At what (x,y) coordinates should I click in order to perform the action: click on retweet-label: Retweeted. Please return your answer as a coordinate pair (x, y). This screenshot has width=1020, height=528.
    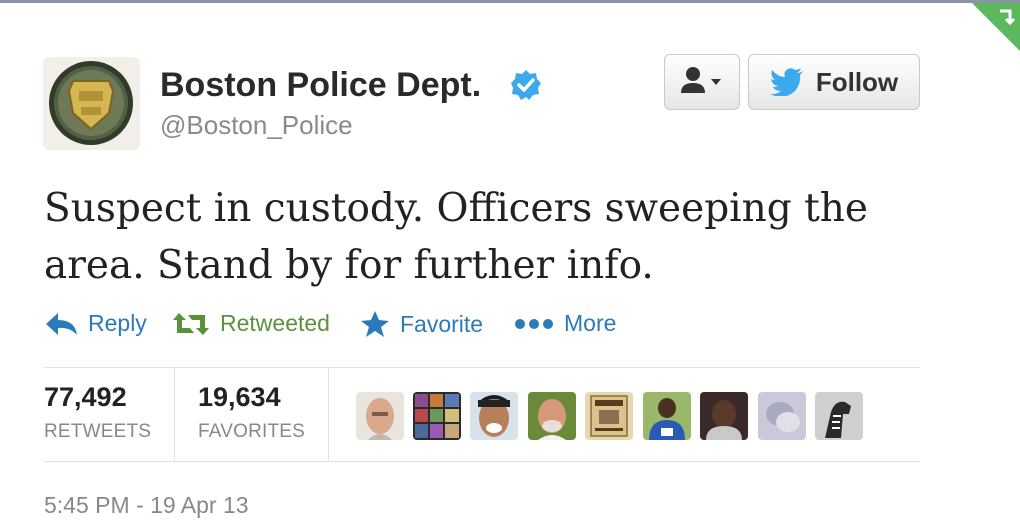
    Looking at the image, I should click on (275, 323).